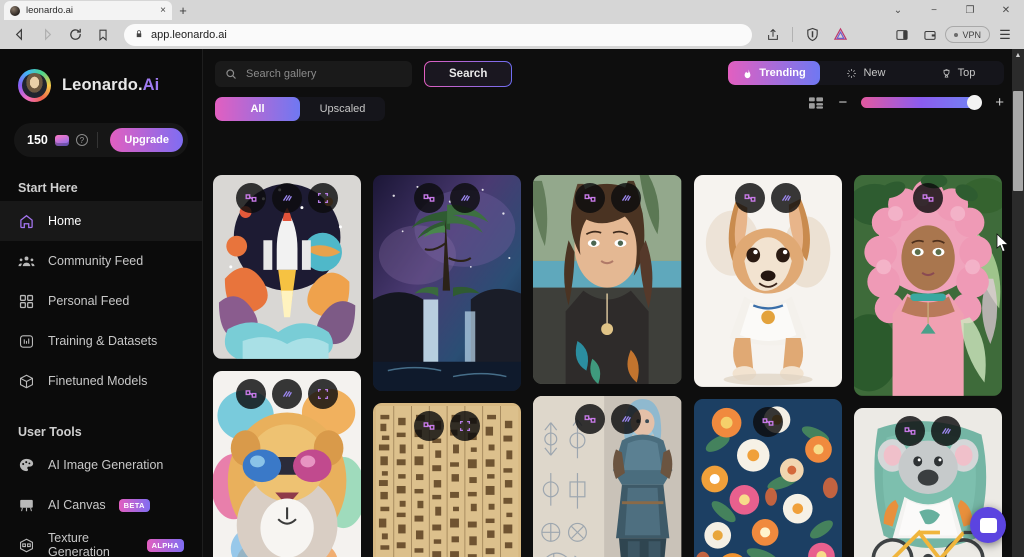 The width and height of the screenshot is (1024, 557). Describe the element at coordinates (106, 465) in the screenshot. I see `sidebar-item-label: AI Image Generation` at that location.